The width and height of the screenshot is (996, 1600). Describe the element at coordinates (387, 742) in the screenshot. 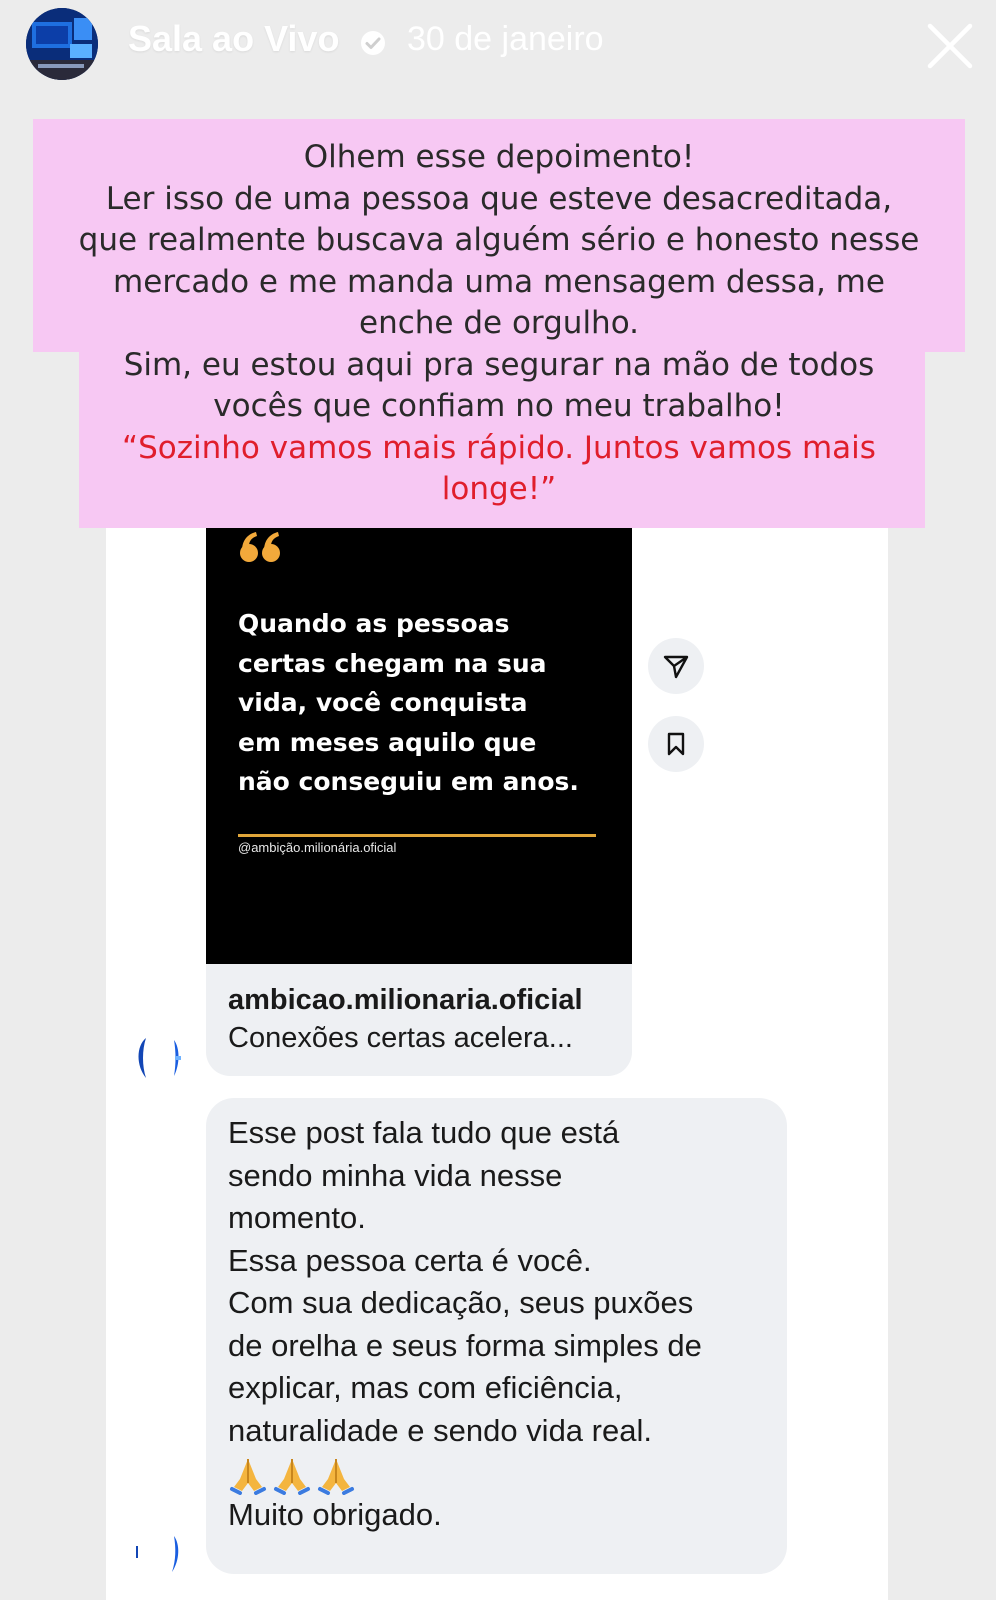

I see `post-quote-line: em meses aquilo que` at that location.